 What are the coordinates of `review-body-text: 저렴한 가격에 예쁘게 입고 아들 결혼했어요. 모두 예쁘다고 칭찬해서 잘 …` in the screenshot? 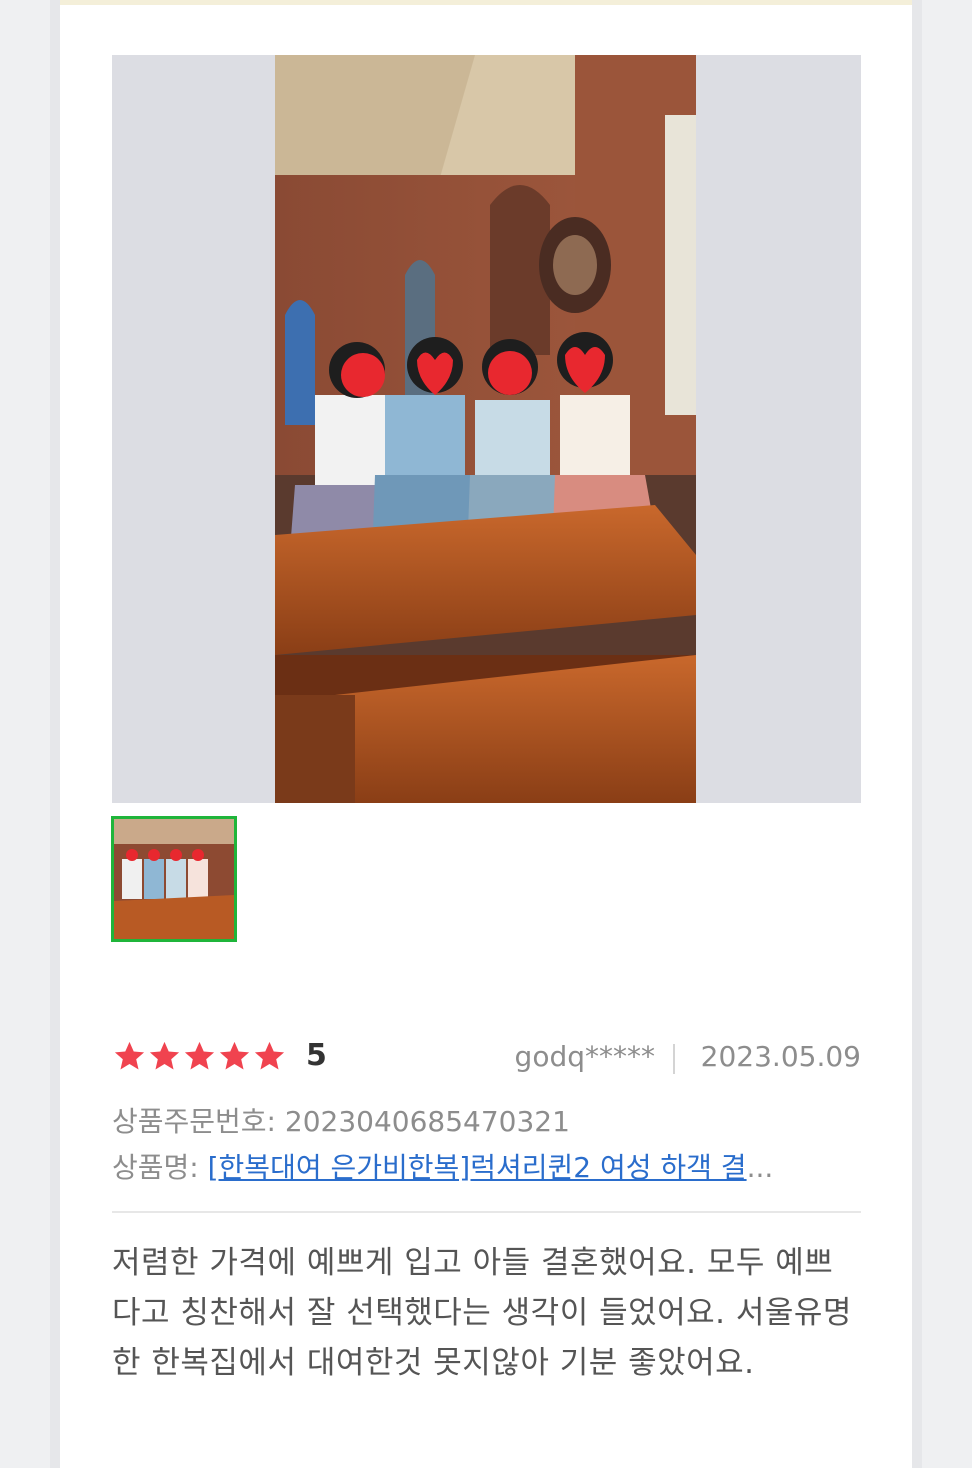 It's located at (482, 1313).